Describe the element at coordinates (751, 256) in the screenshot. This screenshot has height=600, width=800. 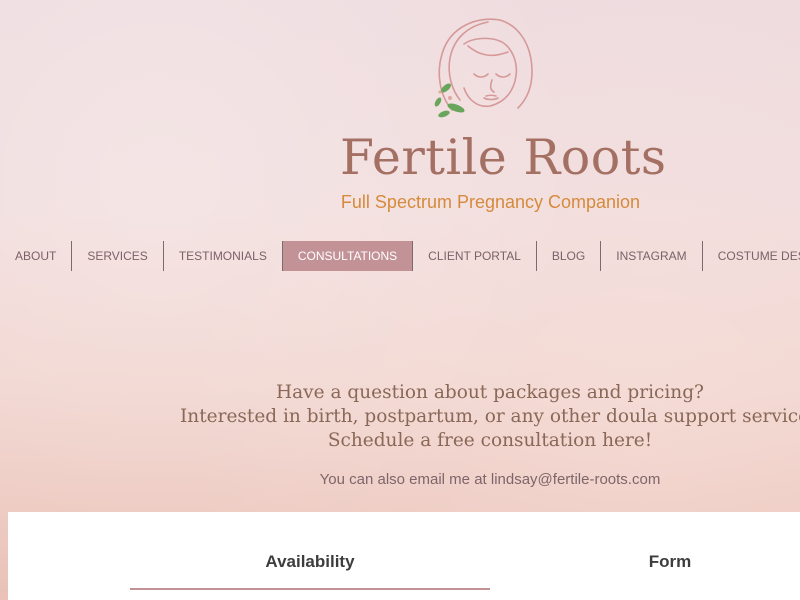
I see `nav-item-costume-design: COSTUME DESIG` at that location.